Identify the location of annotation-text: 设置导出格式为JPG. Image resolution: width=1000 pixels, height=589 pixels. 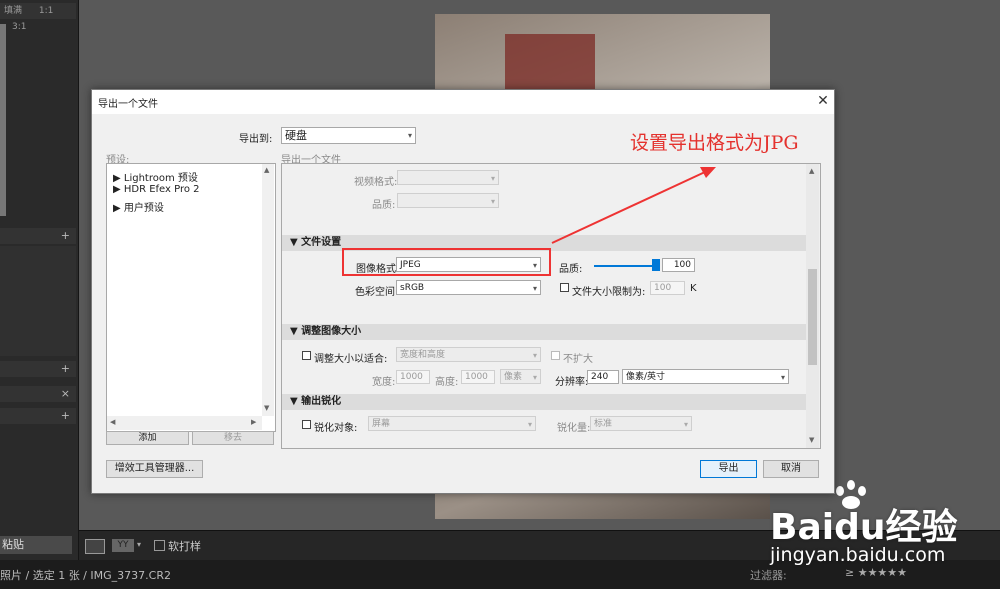
(714, 143).